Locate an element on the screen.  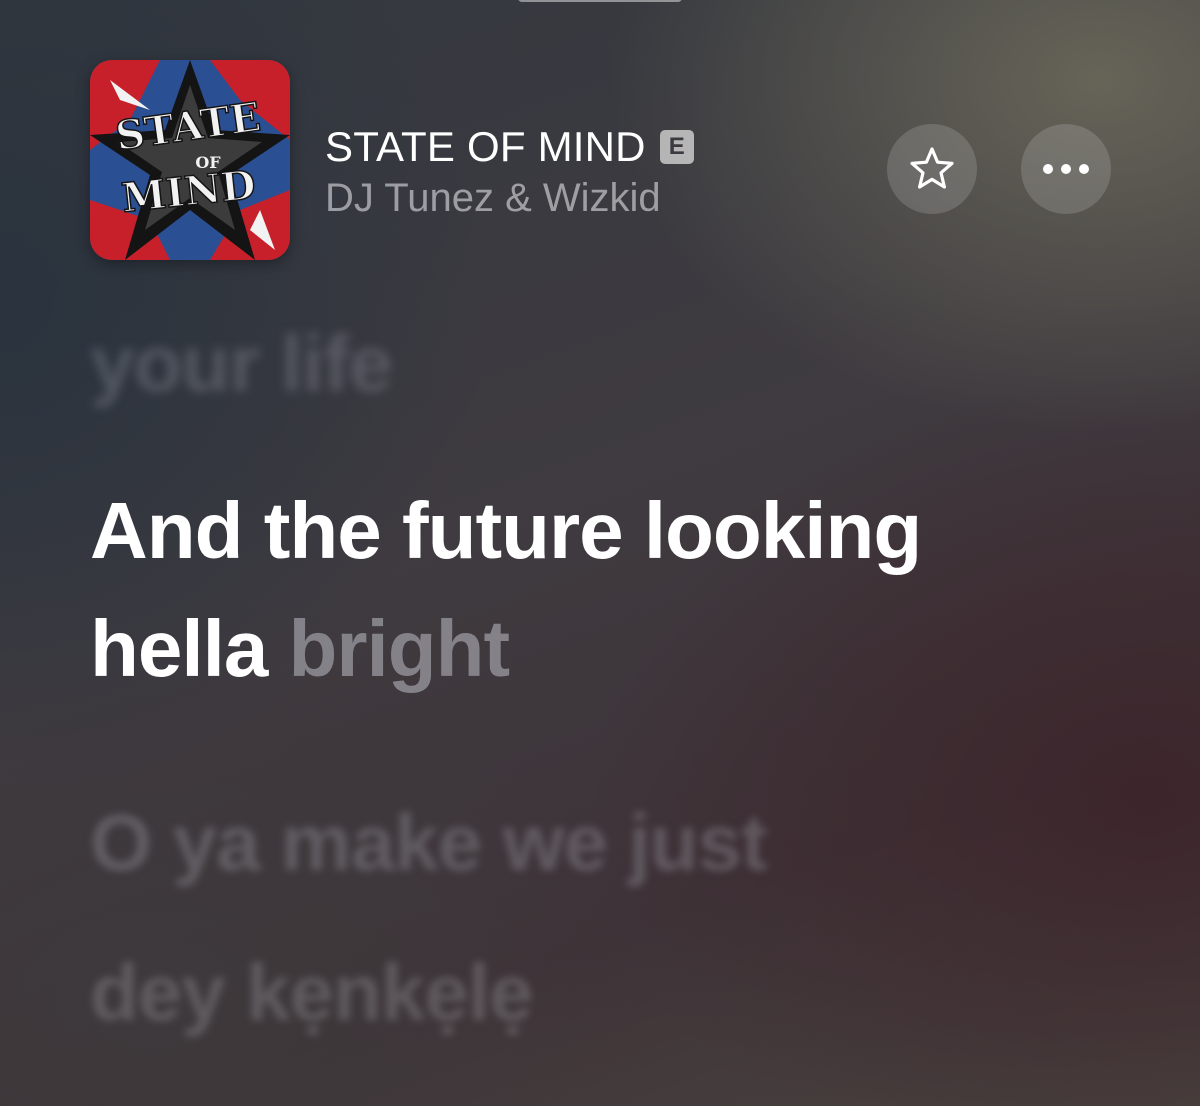
album-artwork: STATE OF MIND is located at coordinates (190, 160).